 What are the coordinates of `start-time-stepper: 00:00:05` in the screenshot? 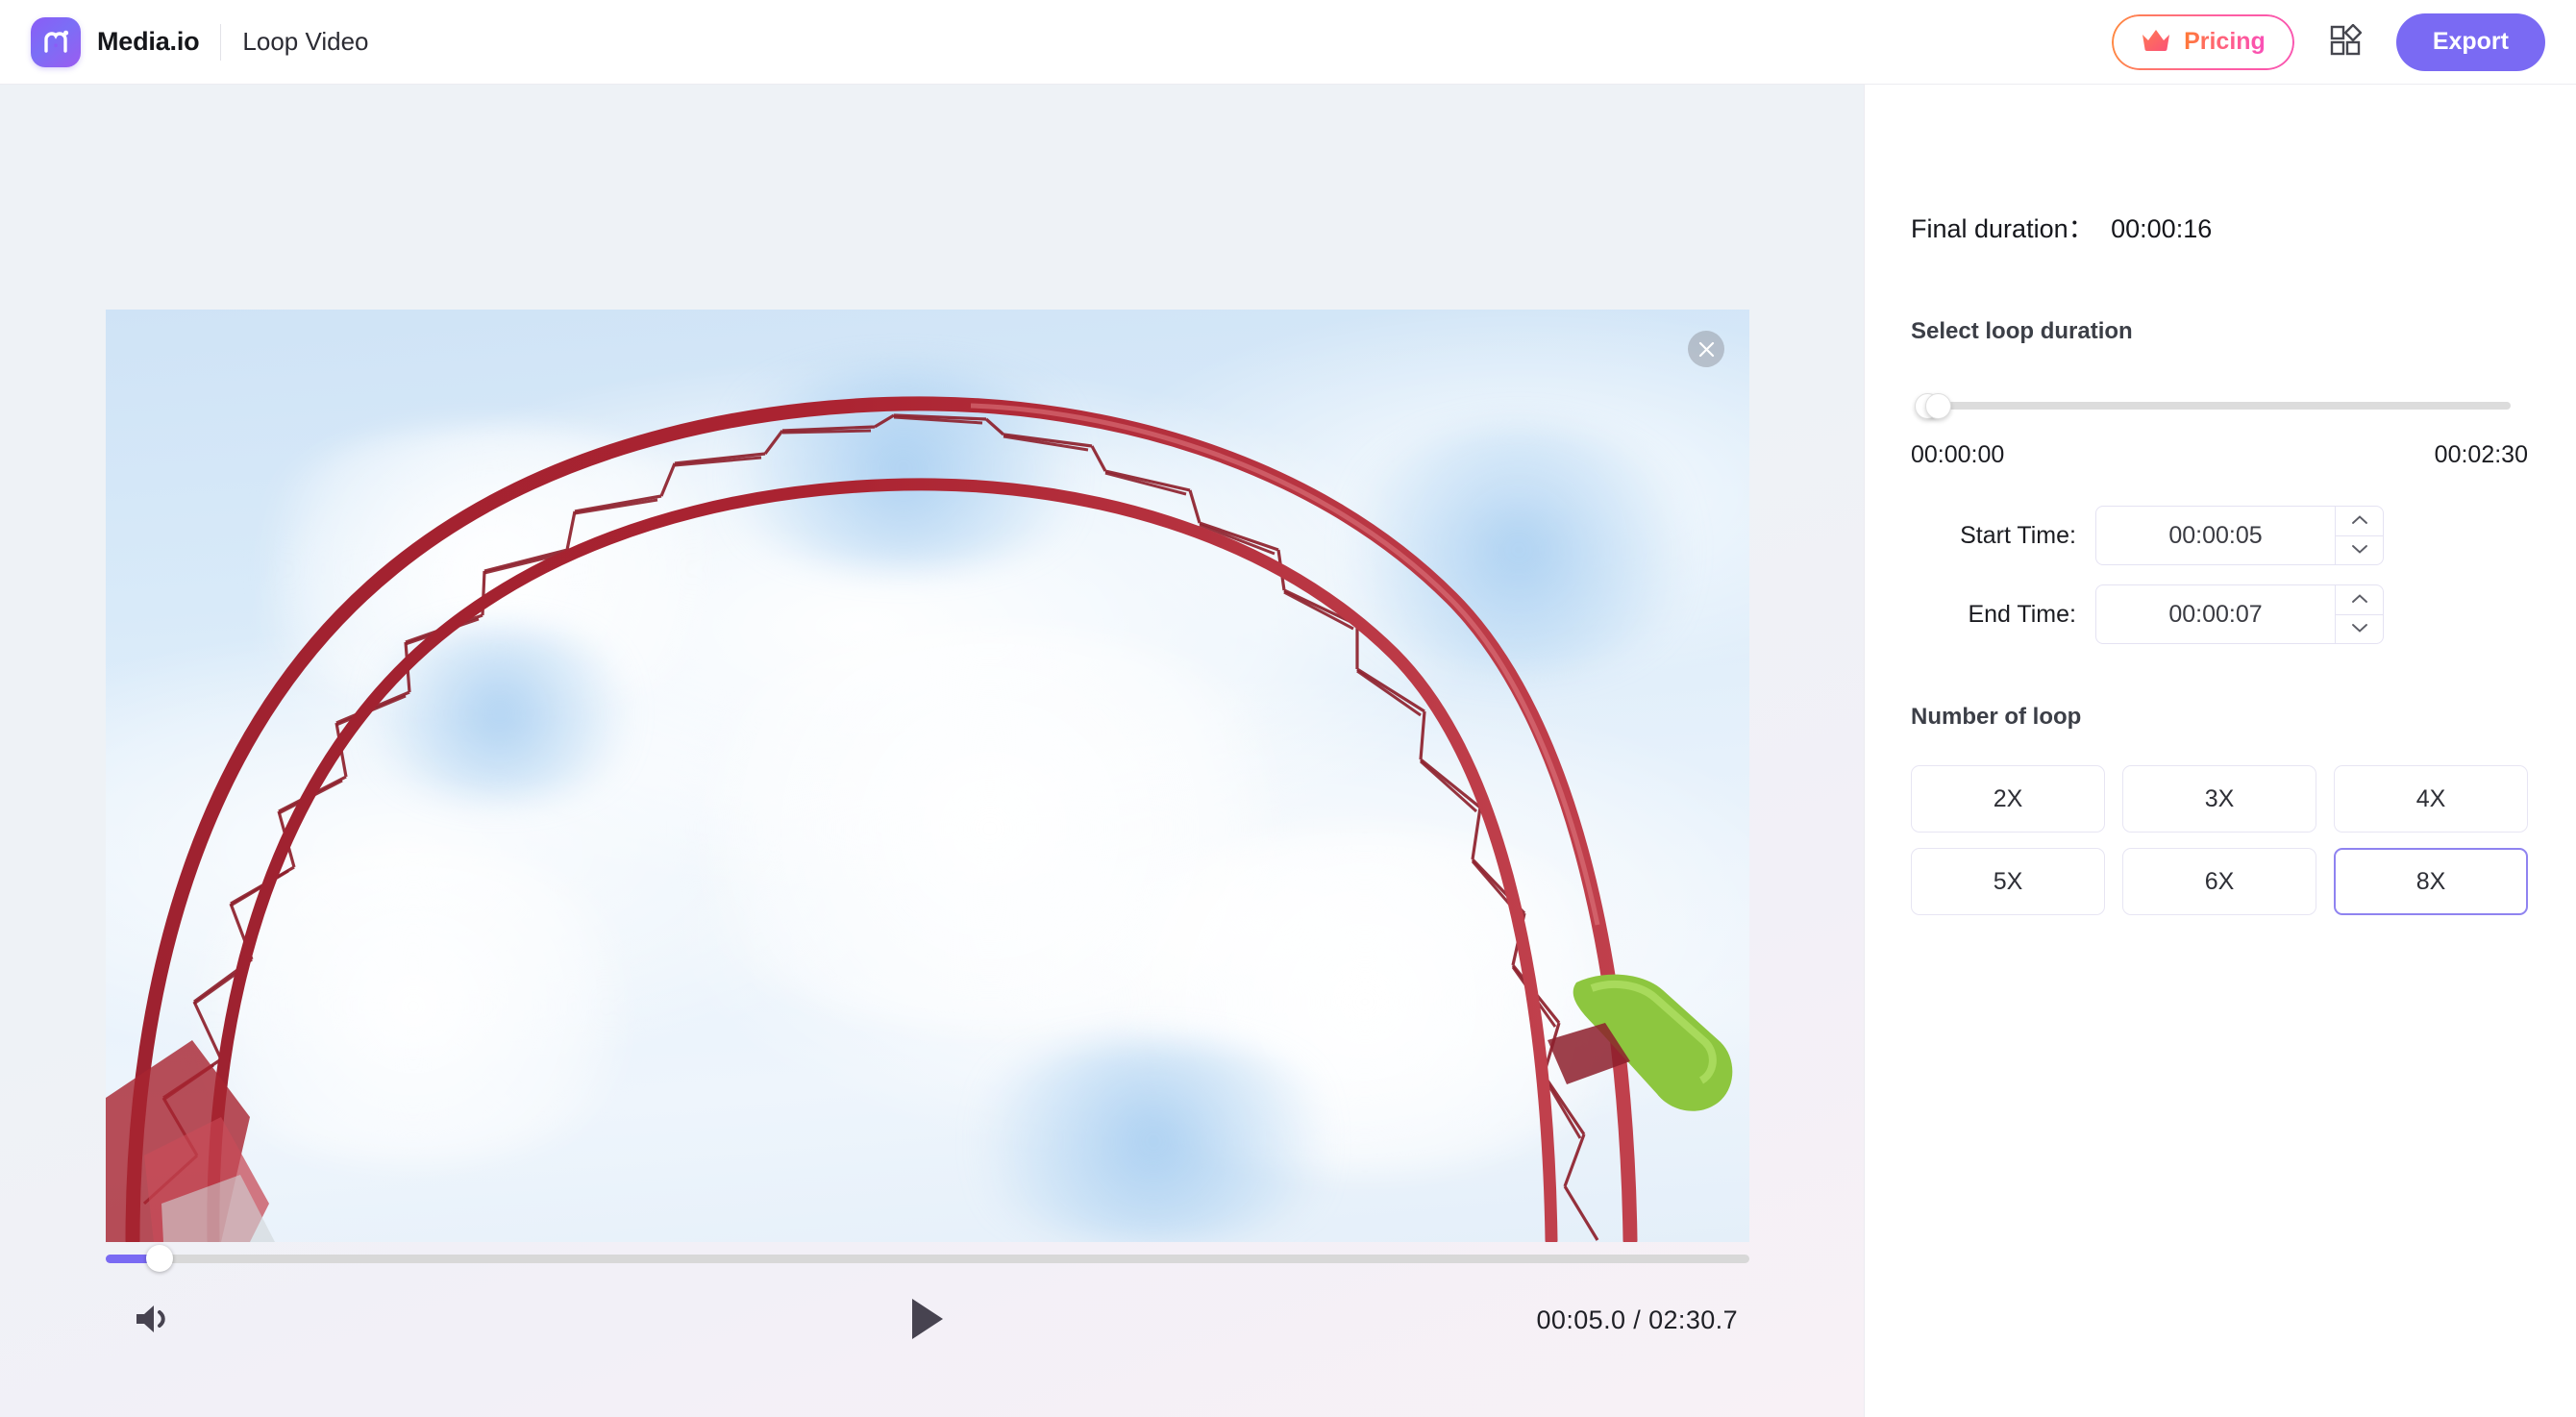 It's located at (2239, 535).